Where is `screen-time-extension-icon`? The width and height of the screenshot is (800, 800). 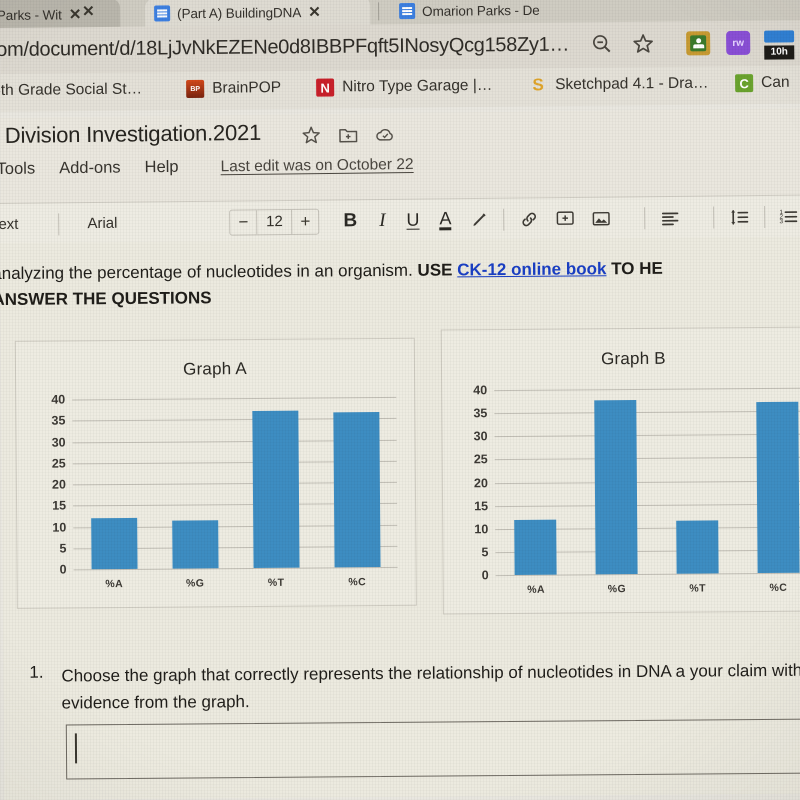
screen-time-extension-icon is located at coordinates (779, 36).